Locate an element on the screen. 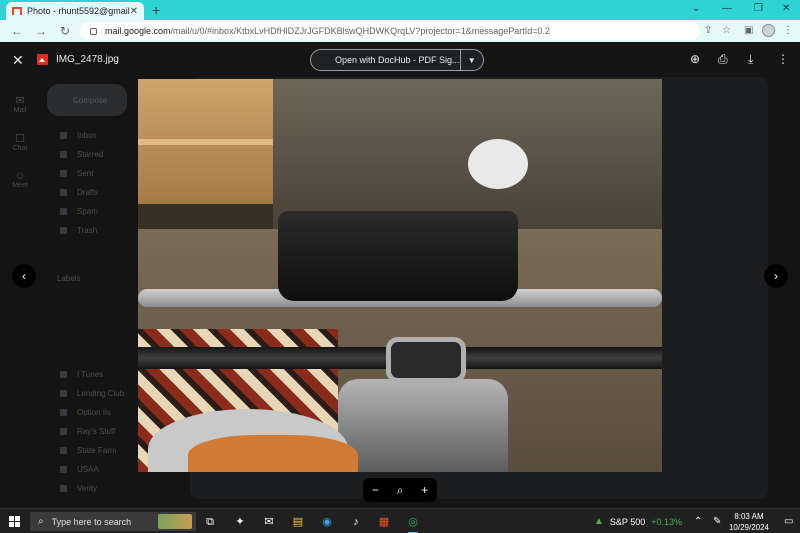 This screenshot has width=800, height=533. zoom-controls: − ⌕ + is located at coordinates (400, 490).